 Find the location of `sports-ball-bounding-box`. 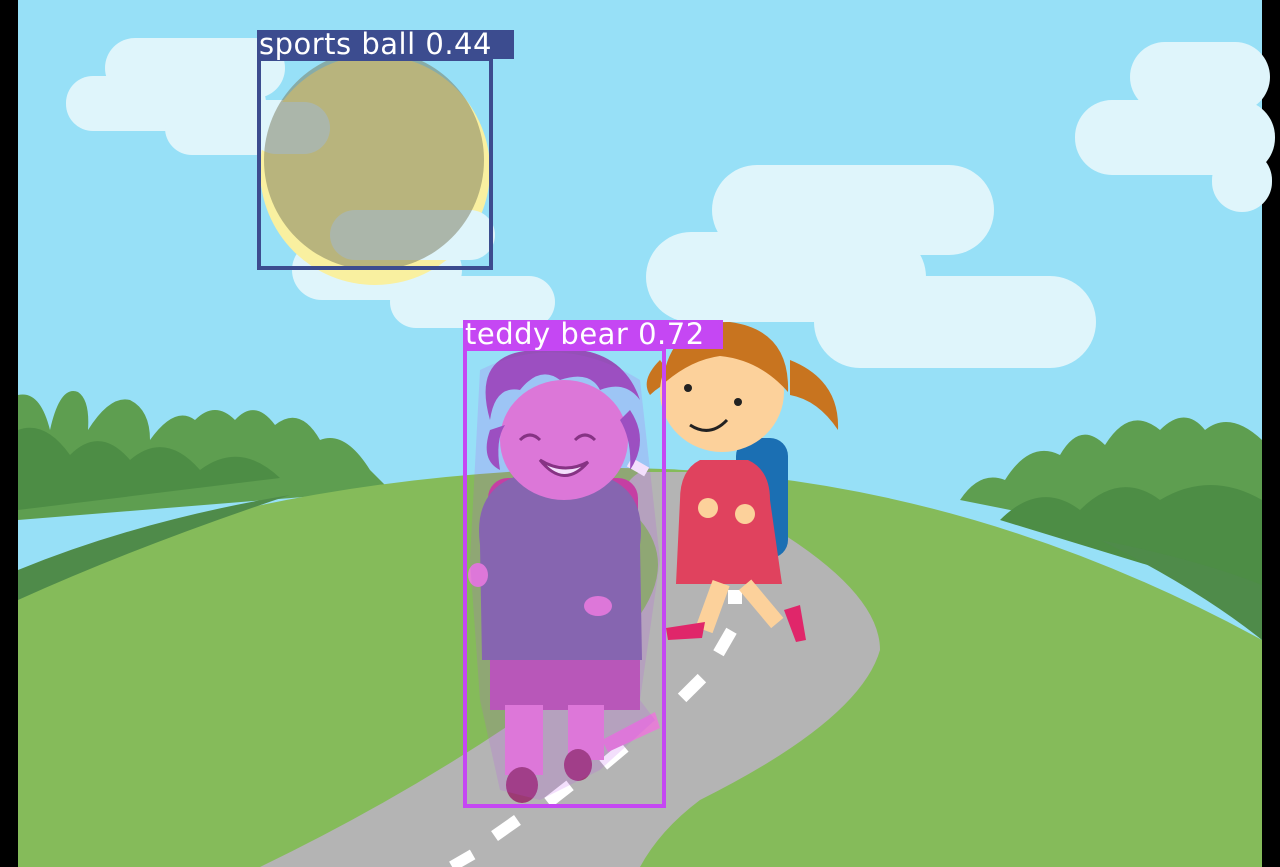

sports-ball-bounding-box is located at coordinates (375, 163).